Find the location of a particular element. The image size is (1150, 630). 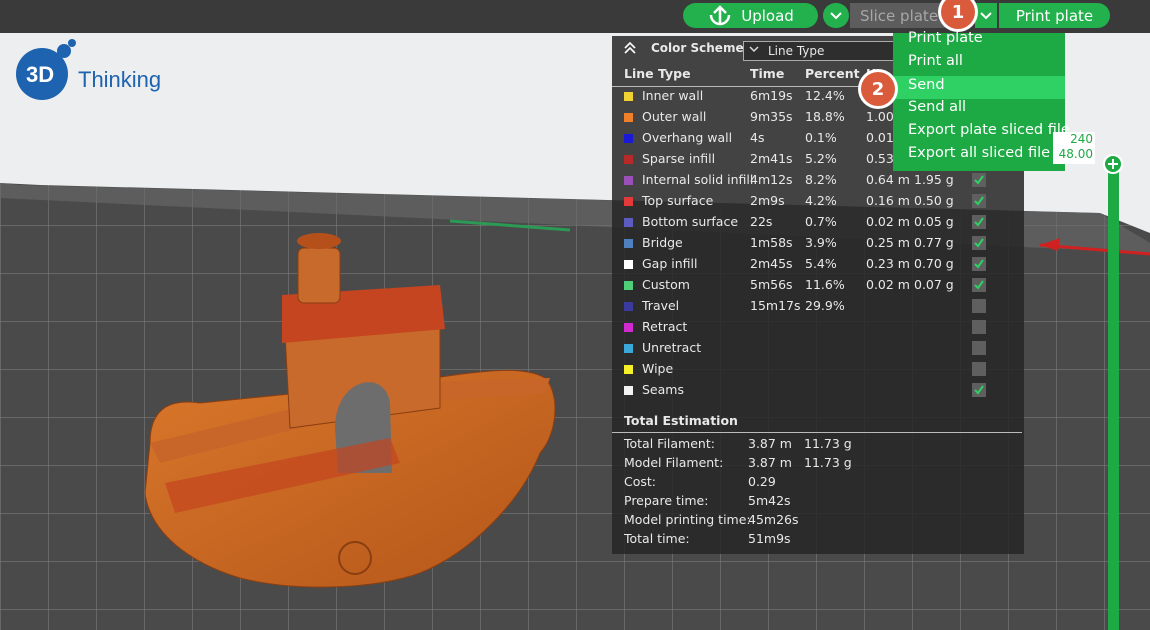

plus-icon is located at coordinates (1113, 164).